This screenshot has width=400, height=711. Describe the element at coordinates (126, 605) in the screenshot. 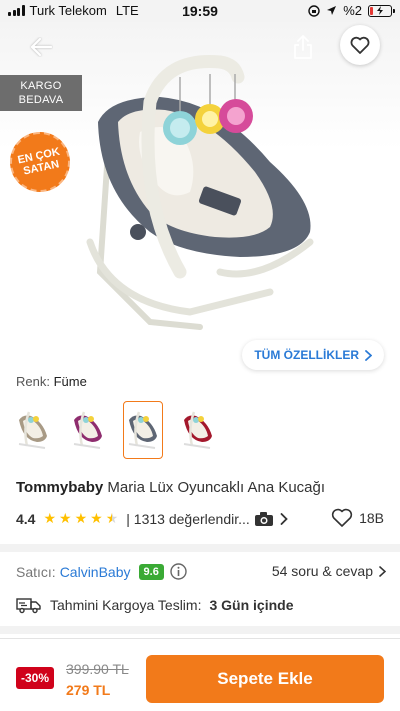

I see `delivery-label: Tahmini Kargoya Teslim:` at that location.